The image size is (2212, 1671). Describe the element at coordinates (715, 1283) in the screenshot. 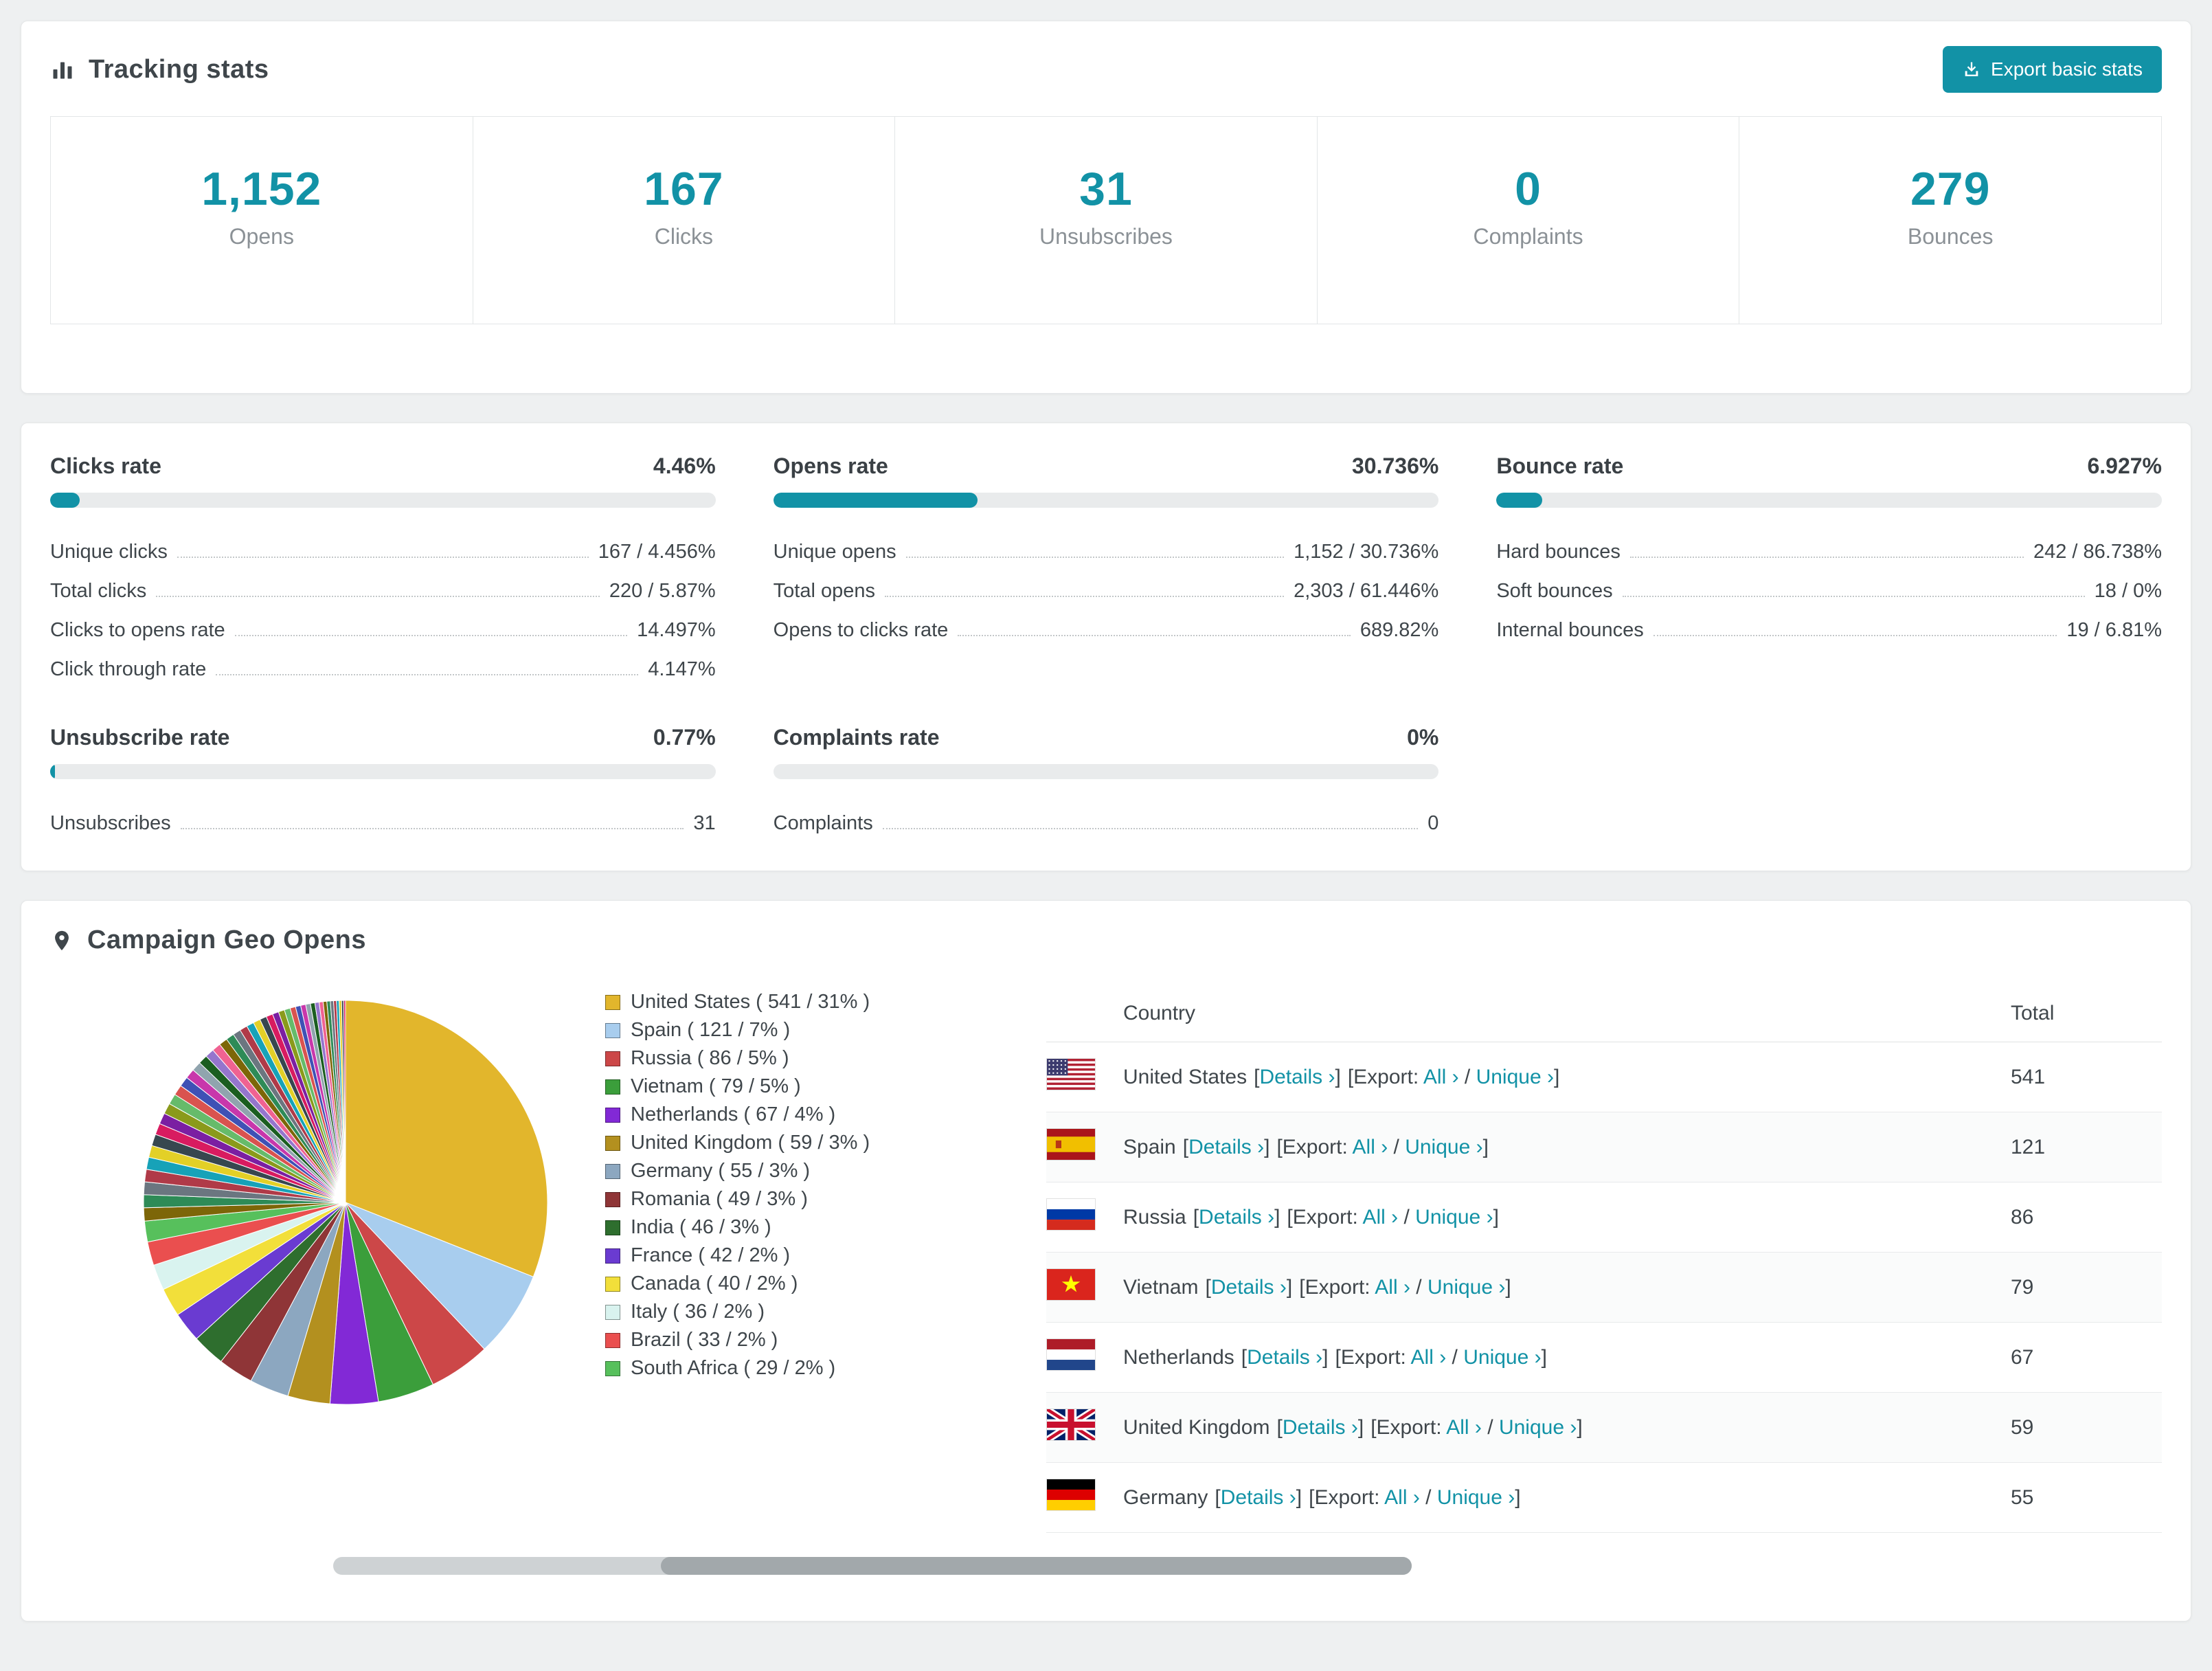

I see `legend-label: Canada ( 40 / 2% )` at that location.